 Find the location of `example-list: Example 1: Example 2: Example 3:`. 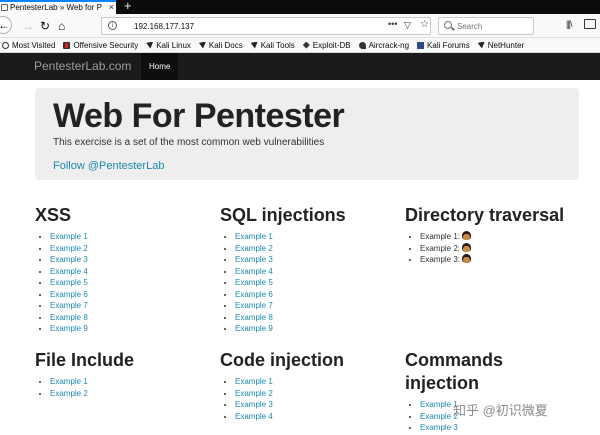

example-list: Example 1: Example 2: Example 3: is located at coordinates (500, 248).